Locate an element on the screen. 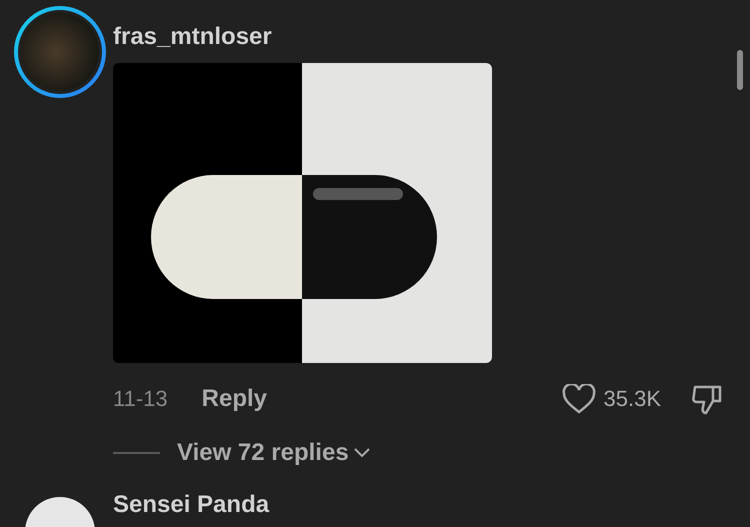 This screenshot has width=750, height=527. like-count: 35.3K is located at coordinates (632, 399).